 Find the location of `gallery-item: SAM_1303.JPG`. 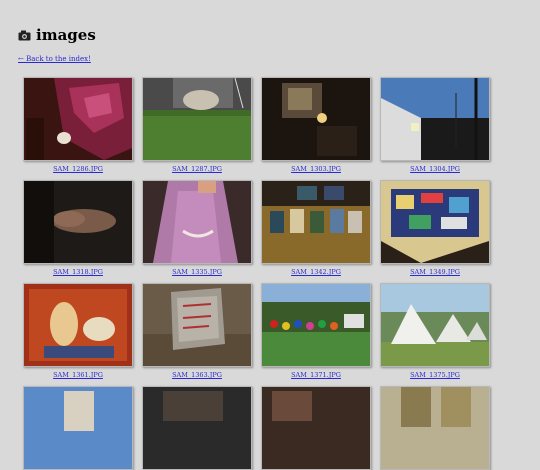

gallery-item: SAM_1303.JPG is located at coordinates (316, 125).